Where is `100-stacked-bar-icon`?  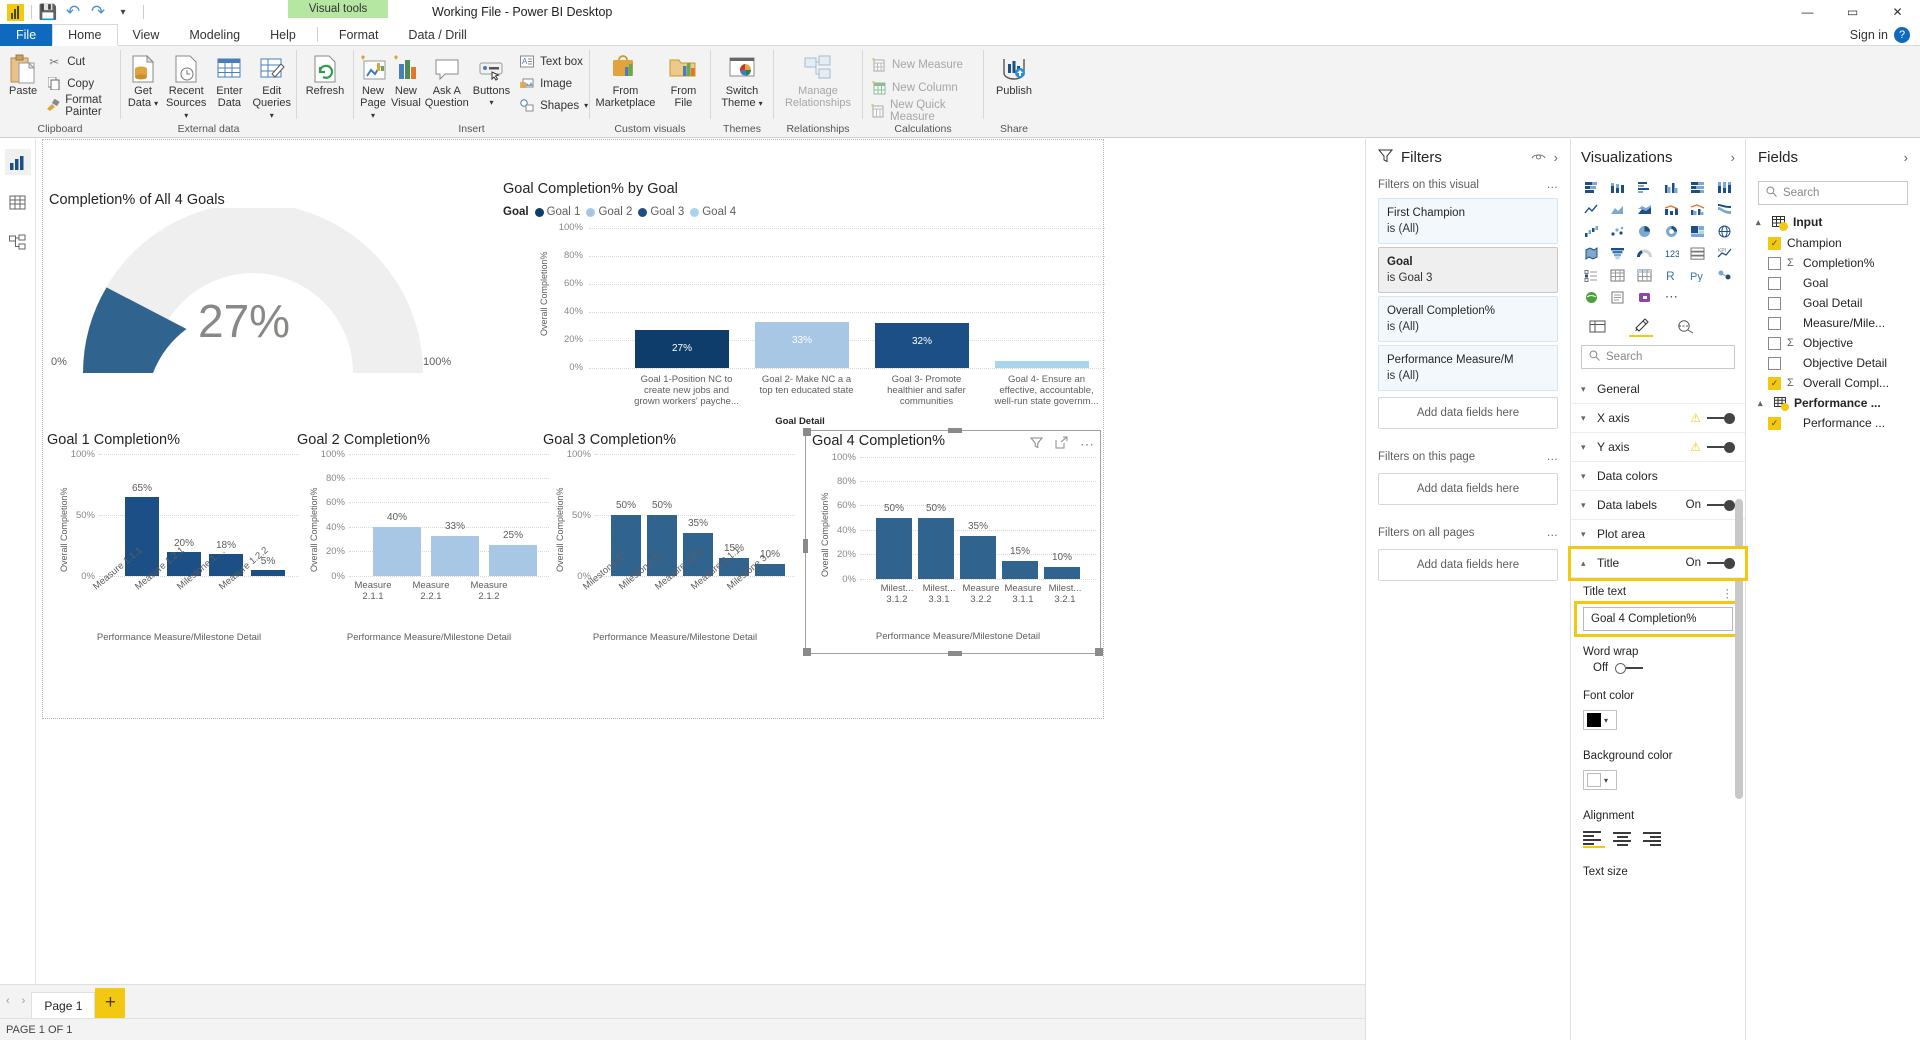
100-stacked-bar-icon is located at coordinates (1698, 187).